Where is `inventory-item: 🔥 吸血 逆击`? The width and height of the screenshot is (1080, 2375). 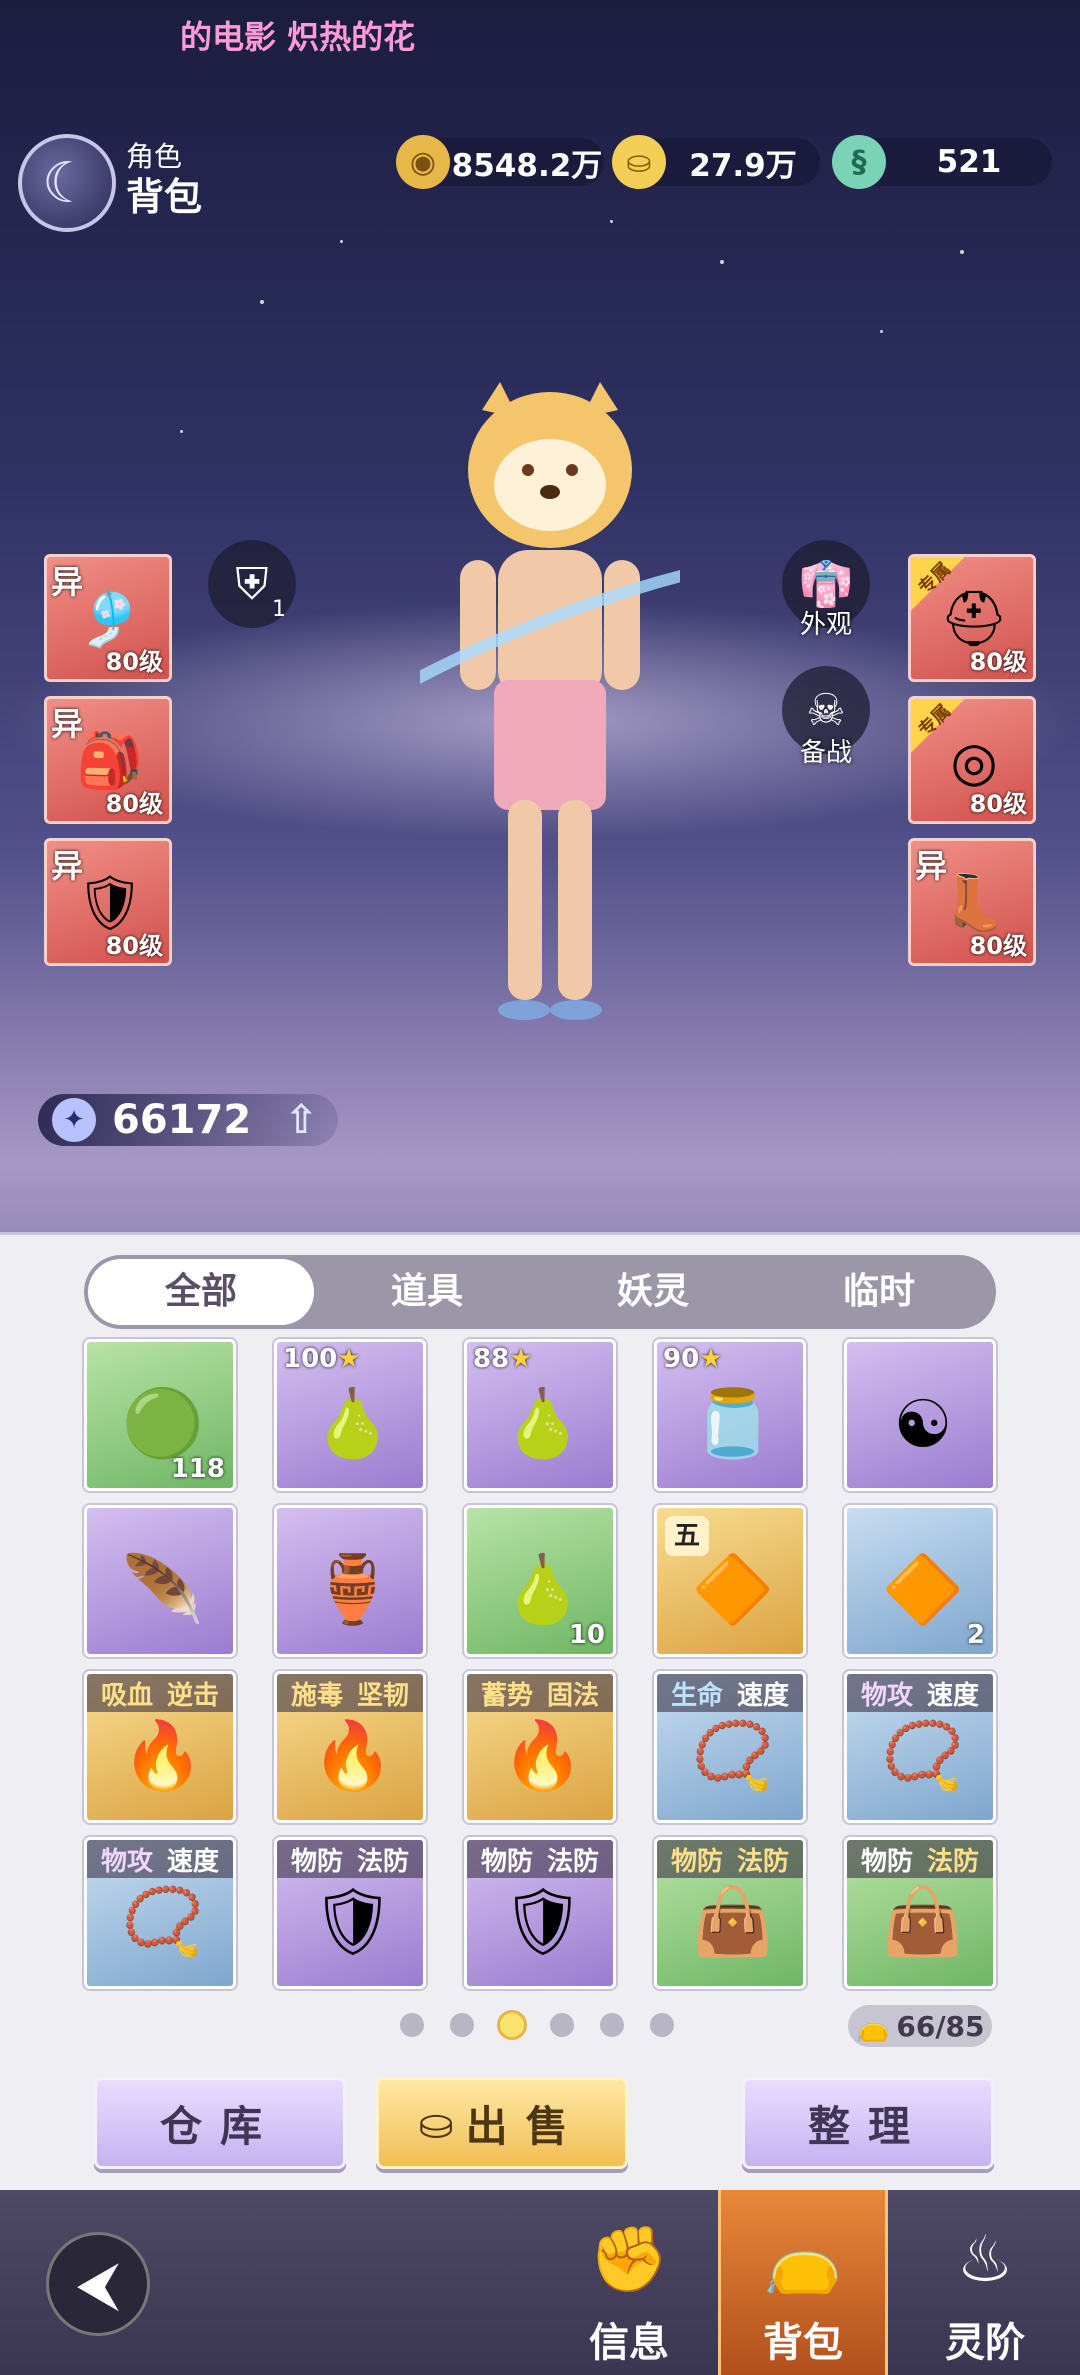 inventory-item: 🔥 吸血 逆击 is located at coordinates (160, 1747).